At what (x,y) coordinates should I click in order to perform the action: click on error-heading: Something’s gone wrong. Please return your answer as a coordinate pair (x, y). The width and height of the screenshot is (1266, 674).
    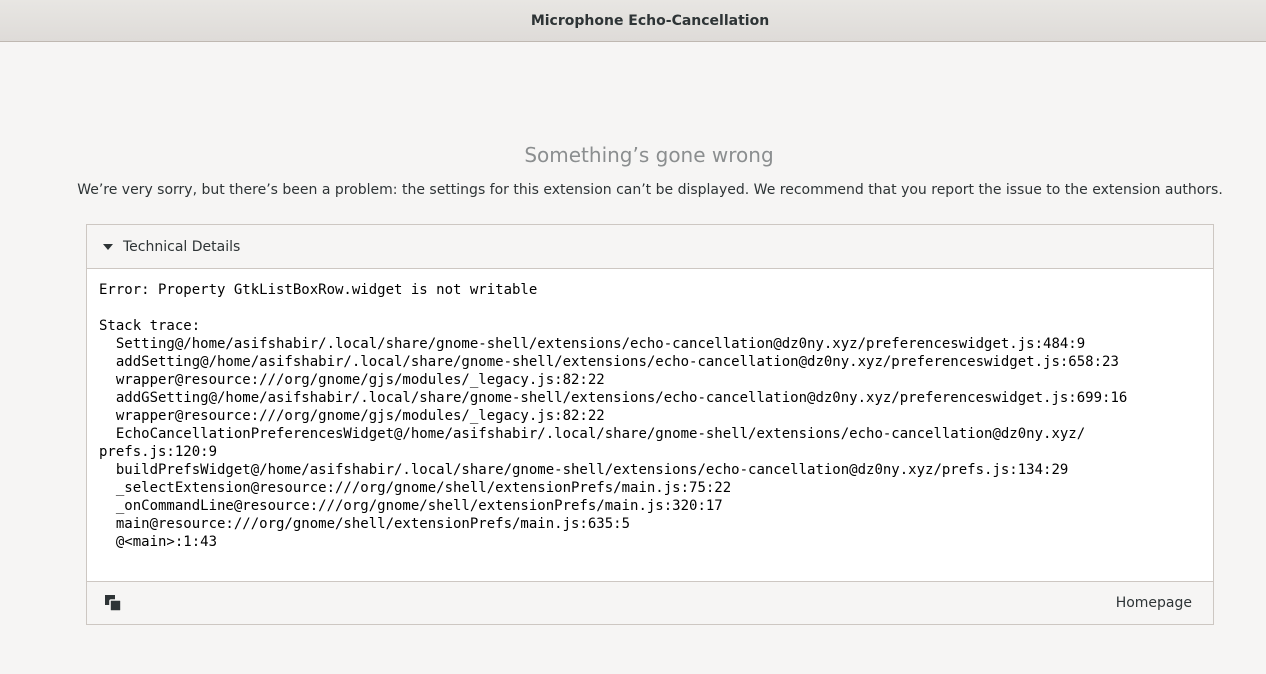
    Looking at the image, I should click on (649, 155).